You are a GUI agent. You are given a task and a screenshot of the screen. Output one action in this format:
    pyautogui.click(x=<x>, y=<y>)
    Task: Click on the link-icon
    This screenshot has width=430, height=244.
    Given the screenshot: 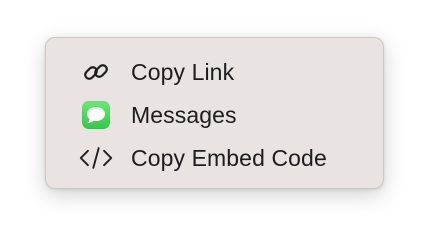 What is the action you would take?
    pyautogui.click(x=96, y=72)
    